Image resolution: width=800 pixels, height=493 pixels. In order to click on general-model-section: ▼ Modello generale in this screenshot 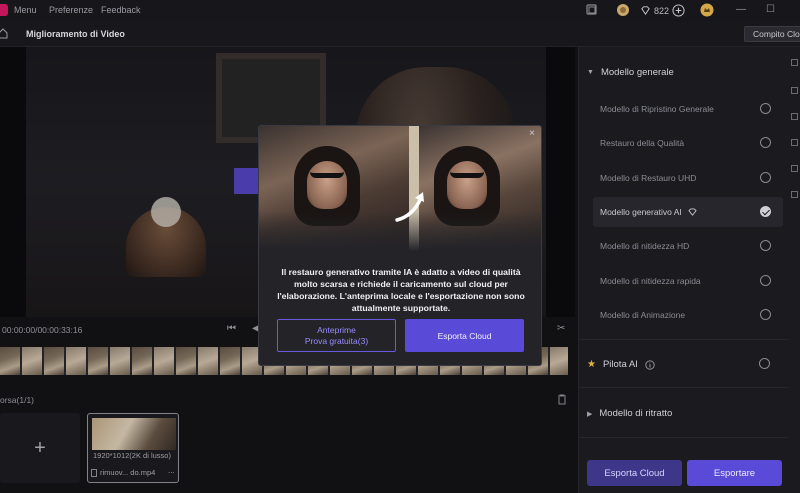, I will do `click(630, 72)`.